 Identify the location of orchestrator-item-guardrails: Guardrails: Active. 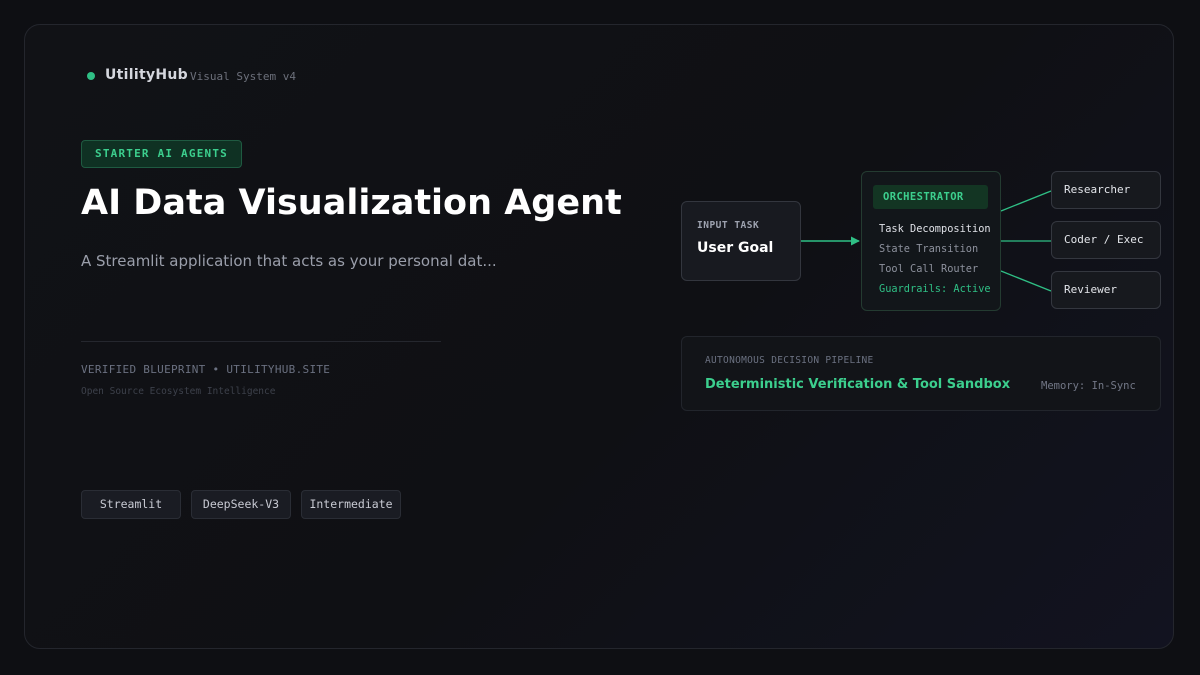
(935, 289).